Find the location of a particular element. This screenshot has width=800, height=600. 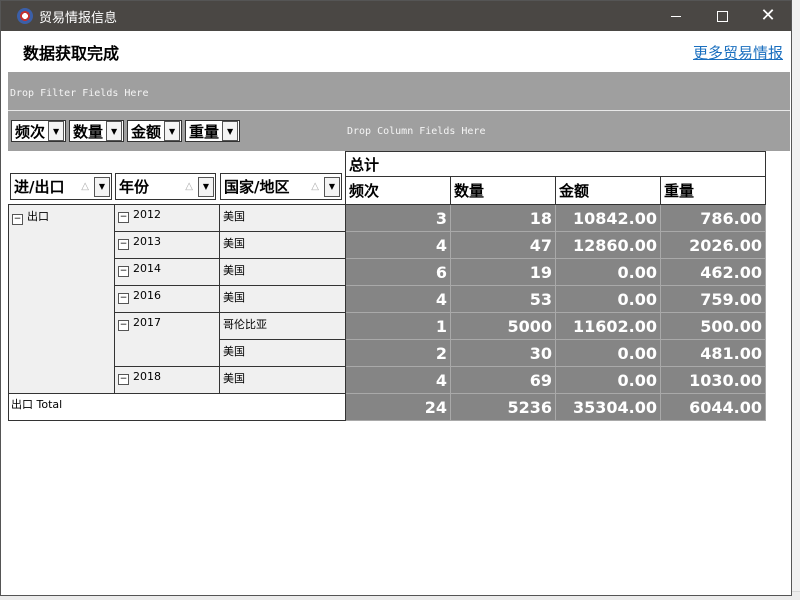

year-cell: −2013 is located at coordinates (167, 245).